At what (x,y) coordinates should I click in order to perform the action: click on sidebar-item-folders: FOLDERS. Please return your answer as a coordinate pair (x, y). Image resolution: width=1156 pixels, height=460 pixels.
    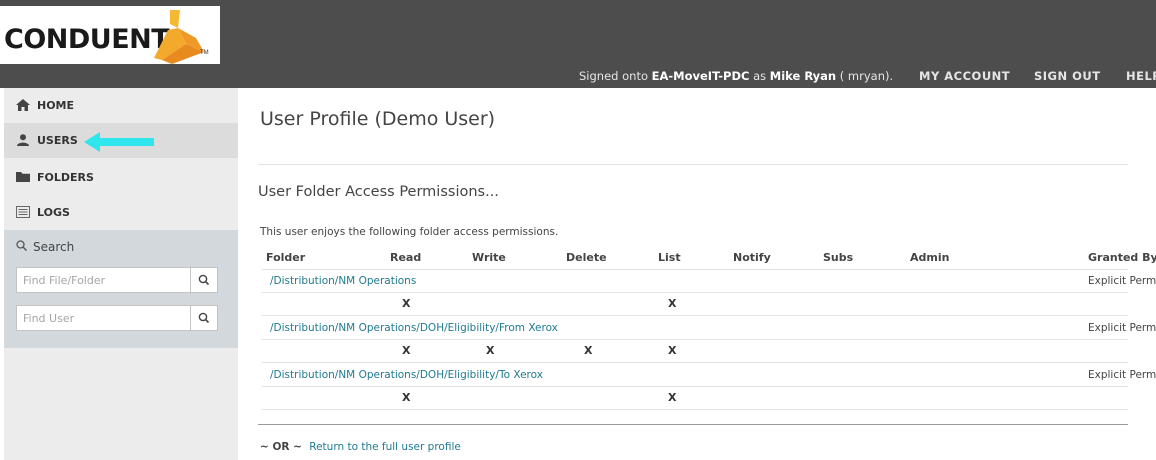
    Looking at the image, I should click on (121, 177).